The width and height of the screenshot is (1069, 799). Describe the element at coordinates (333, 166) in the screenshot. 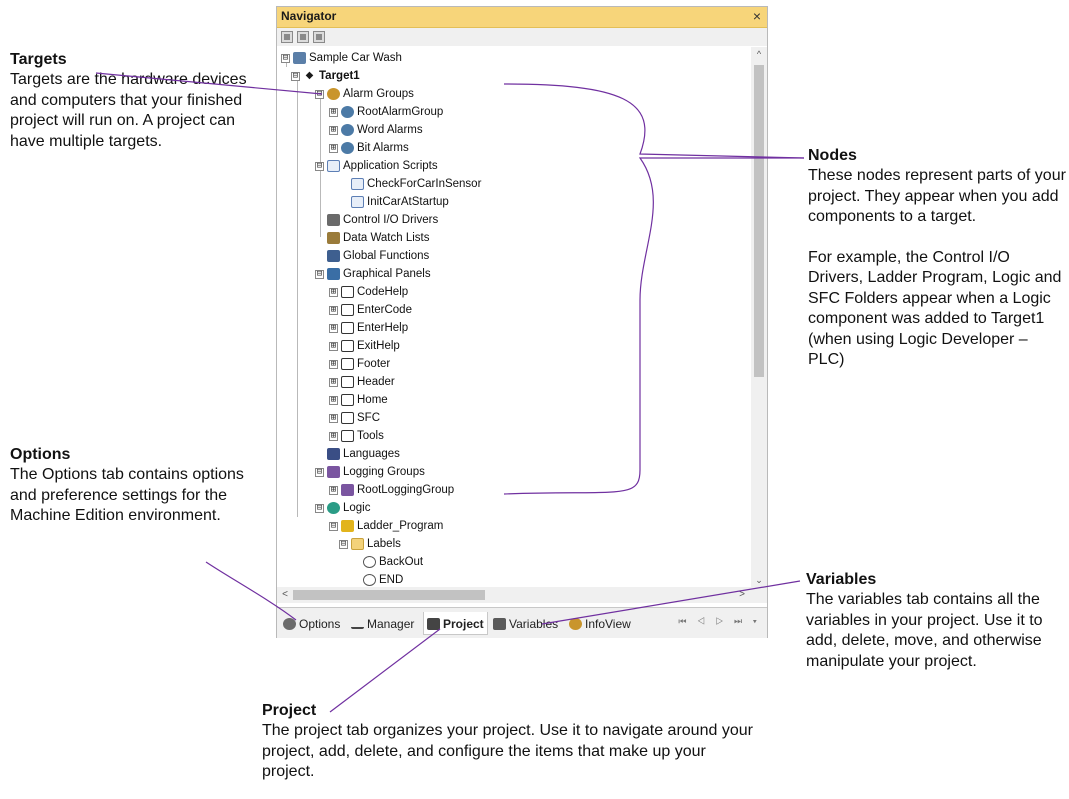

I see `scripts-icon` at that location.